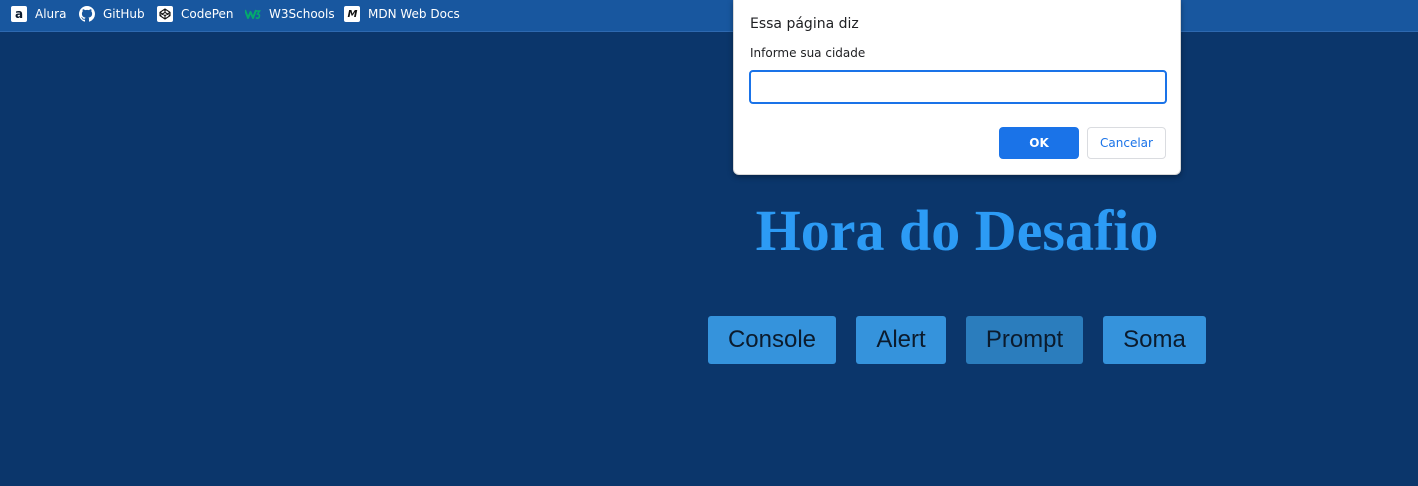 The height and width of the screenshot is (486, 1418). What do you see at coordinates (414, 14) in the screenshot?
I see `bookmark-label: MDN Web Docs` at bounding box center [414, 14].